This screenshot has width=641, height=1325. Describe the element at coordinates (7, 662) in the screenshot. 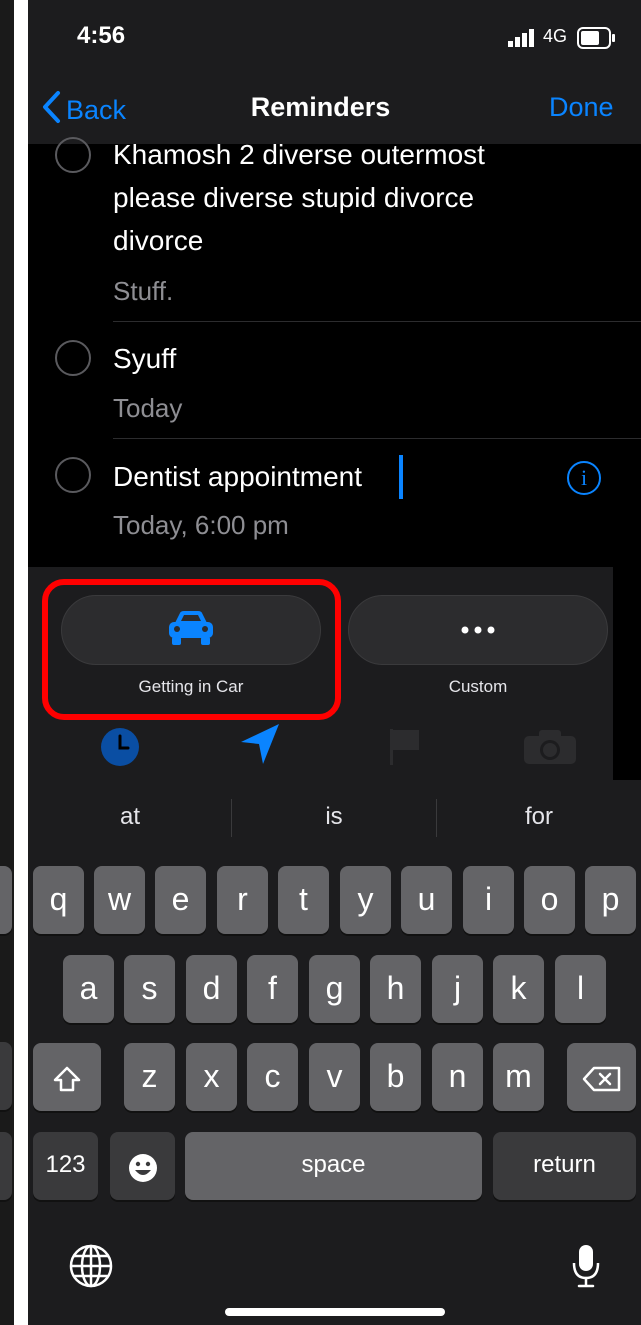

I see `left-edge` at that location.